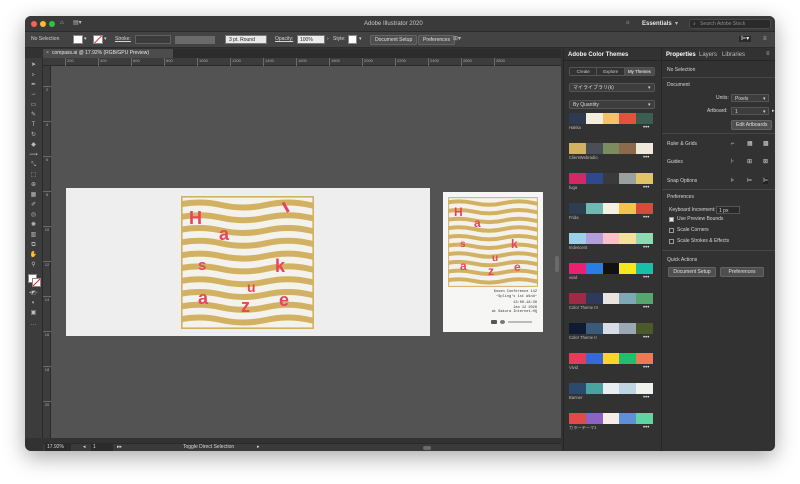  I want to click on opacity-input: 100%, so click(311, 39).